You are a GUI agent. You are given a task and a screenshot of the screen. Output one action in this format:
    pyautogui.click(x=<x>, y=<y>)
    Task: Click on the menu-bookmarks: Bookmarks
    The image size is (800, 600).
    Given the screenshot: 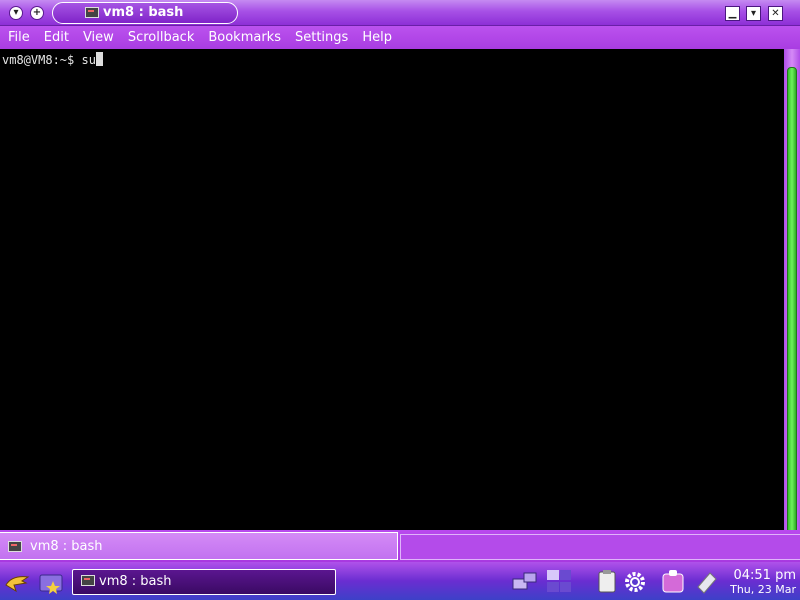 What is the action you would take?
    pyautogui.click(x=244, y=37)
    